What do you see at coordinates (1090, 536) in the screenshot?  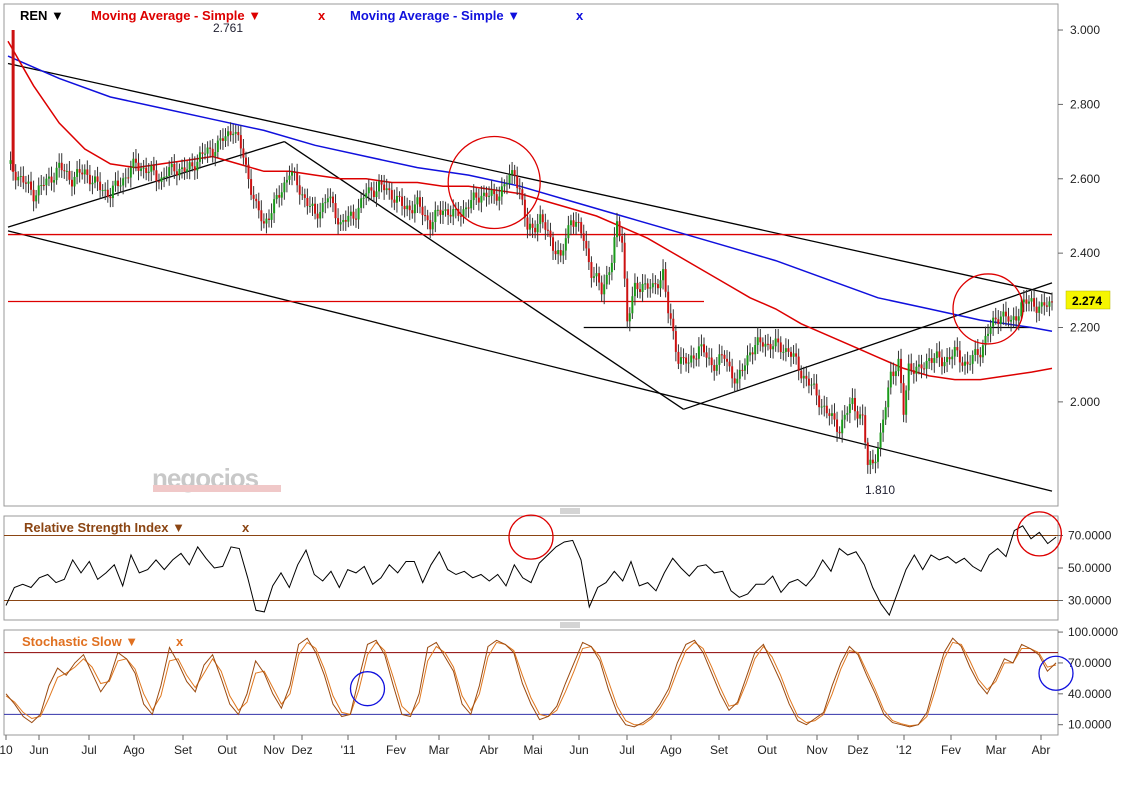 I see `rsi-ytick-label: 70.0000` at bounding box center [1090, 536].